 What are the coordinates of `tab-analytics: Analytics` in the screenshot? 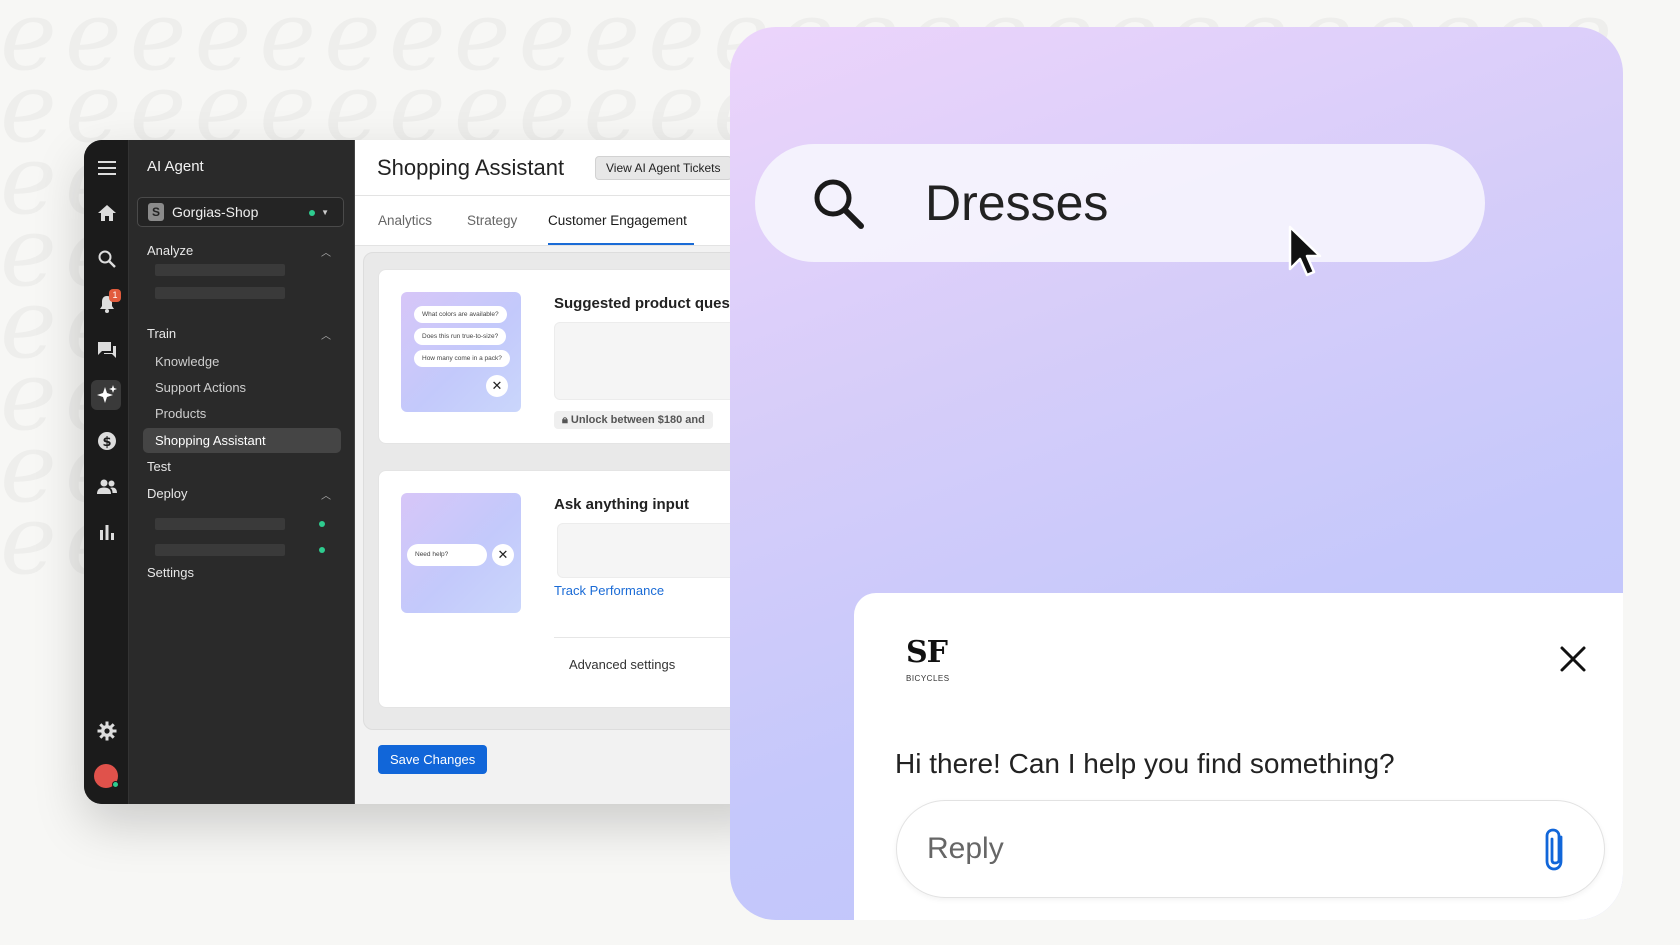 It's located at (405, 220).